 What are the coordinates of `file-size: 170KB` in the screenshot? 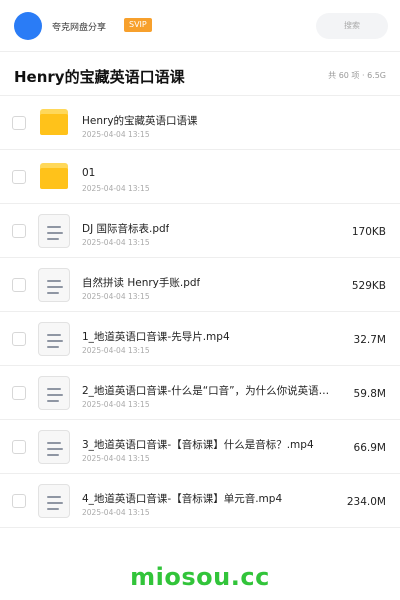 It's located at (368, 232).